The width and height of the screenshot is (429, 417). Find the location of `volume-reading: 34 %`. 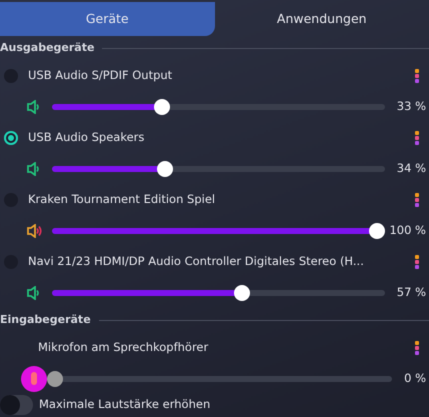

volume-reading: 34 % is located at coordinates (411, 168).